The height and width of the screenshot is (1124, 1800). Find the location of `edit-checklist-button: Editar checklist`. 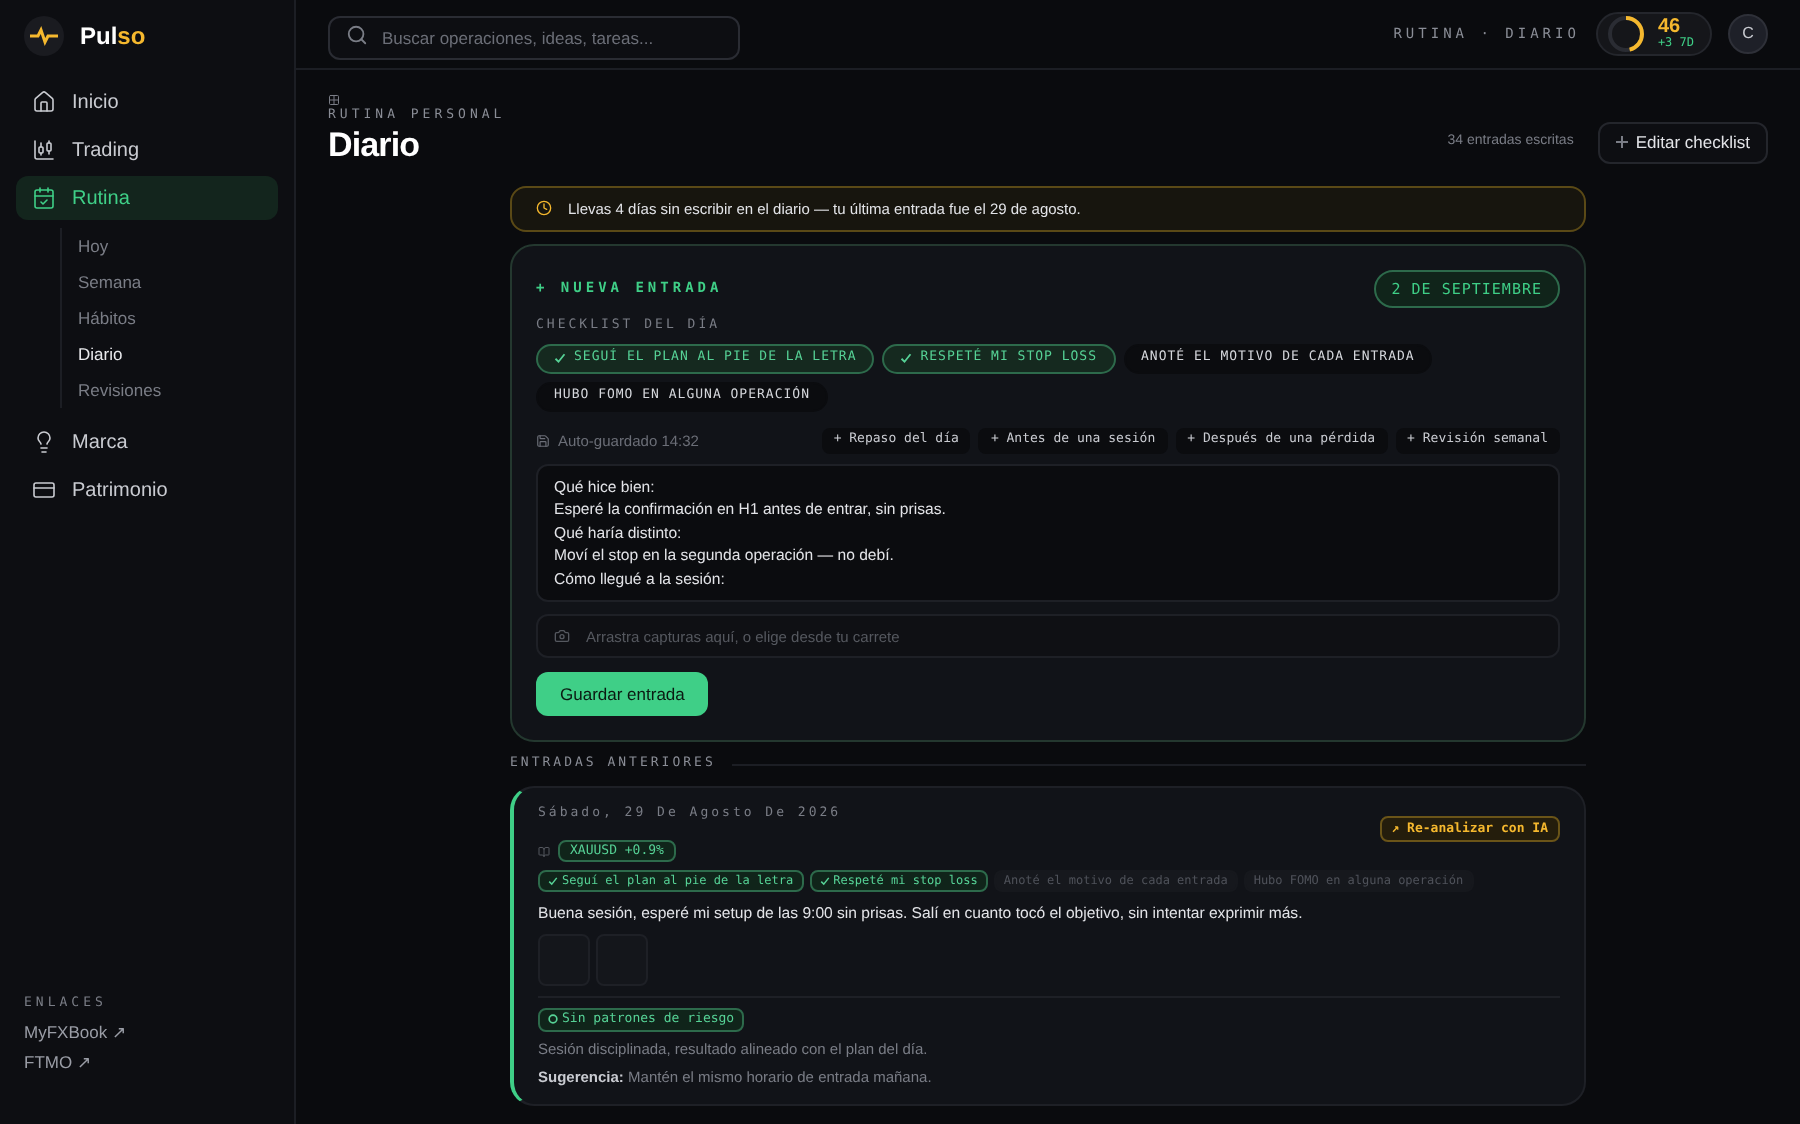

edit-checklist-button: Editar checklist is located at coordinates (1682, 142).